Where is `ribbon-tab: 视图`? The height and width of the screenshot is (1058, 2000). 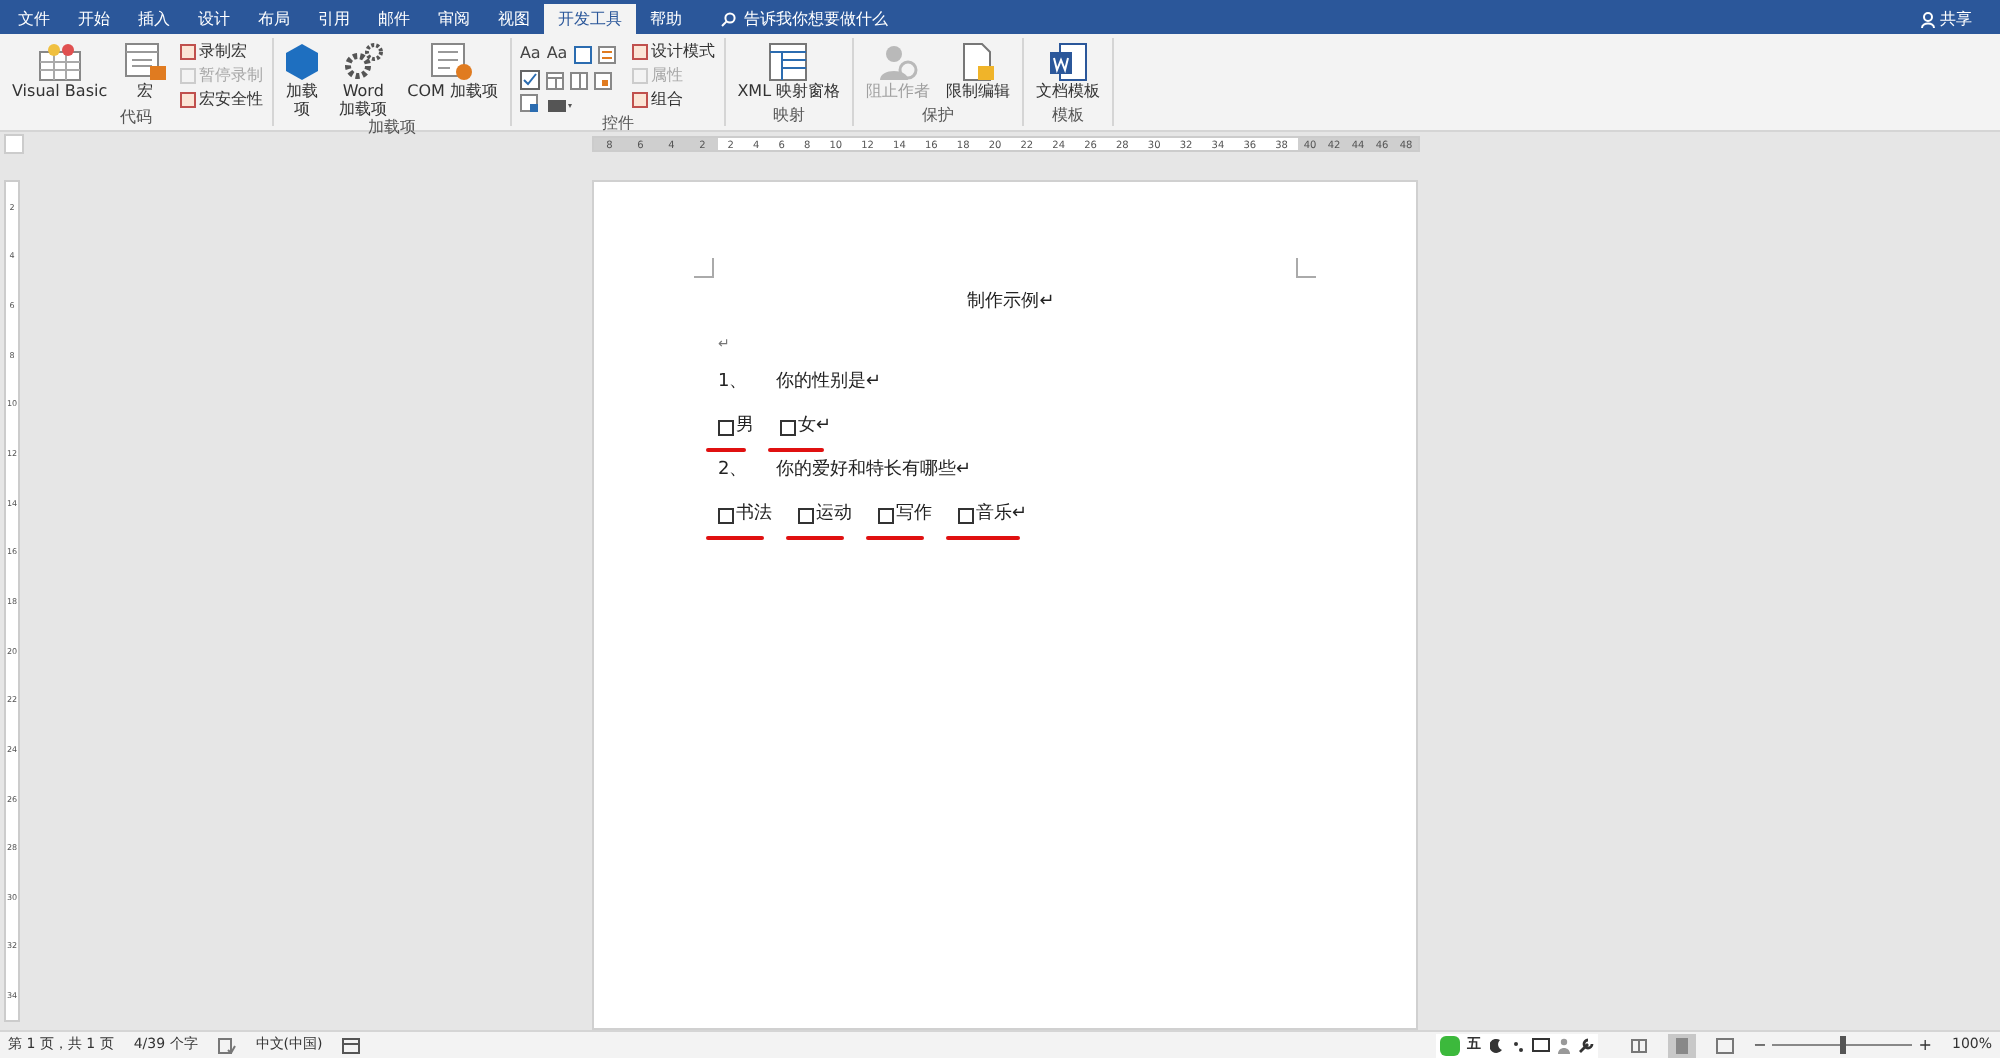 ribbon-tab: 视图 is located at coordinates (514, 19).